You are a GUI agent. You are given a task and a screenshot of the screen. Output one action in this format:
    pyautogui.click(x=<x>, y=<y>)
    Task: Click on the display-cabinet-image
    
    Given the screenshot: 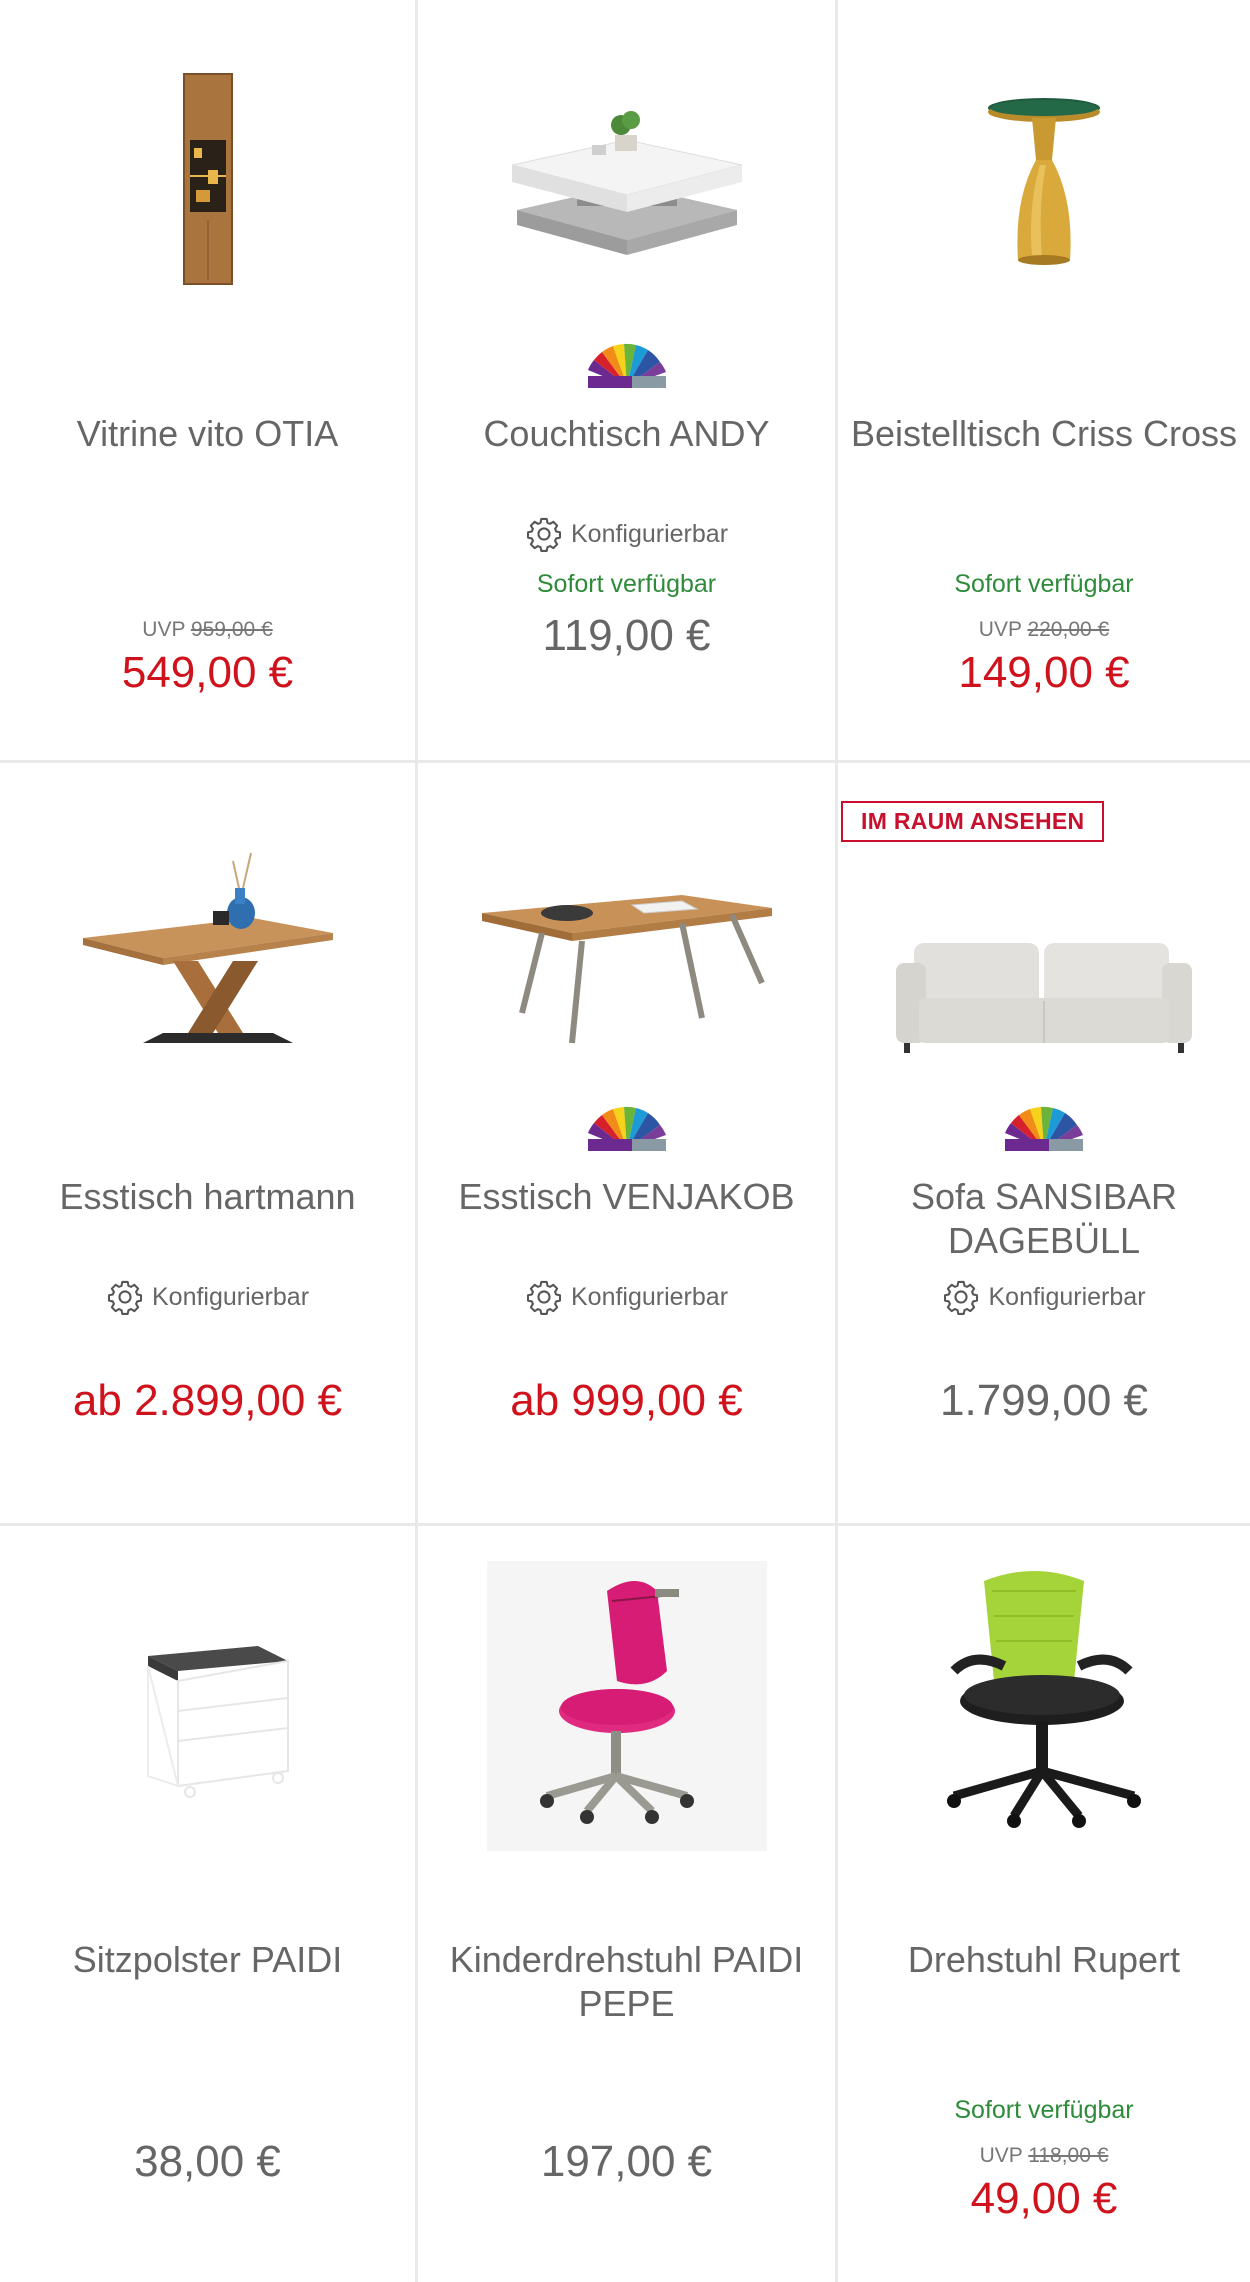 What is the action you would take?
    pyautogui.click(x=207, y=179)
    